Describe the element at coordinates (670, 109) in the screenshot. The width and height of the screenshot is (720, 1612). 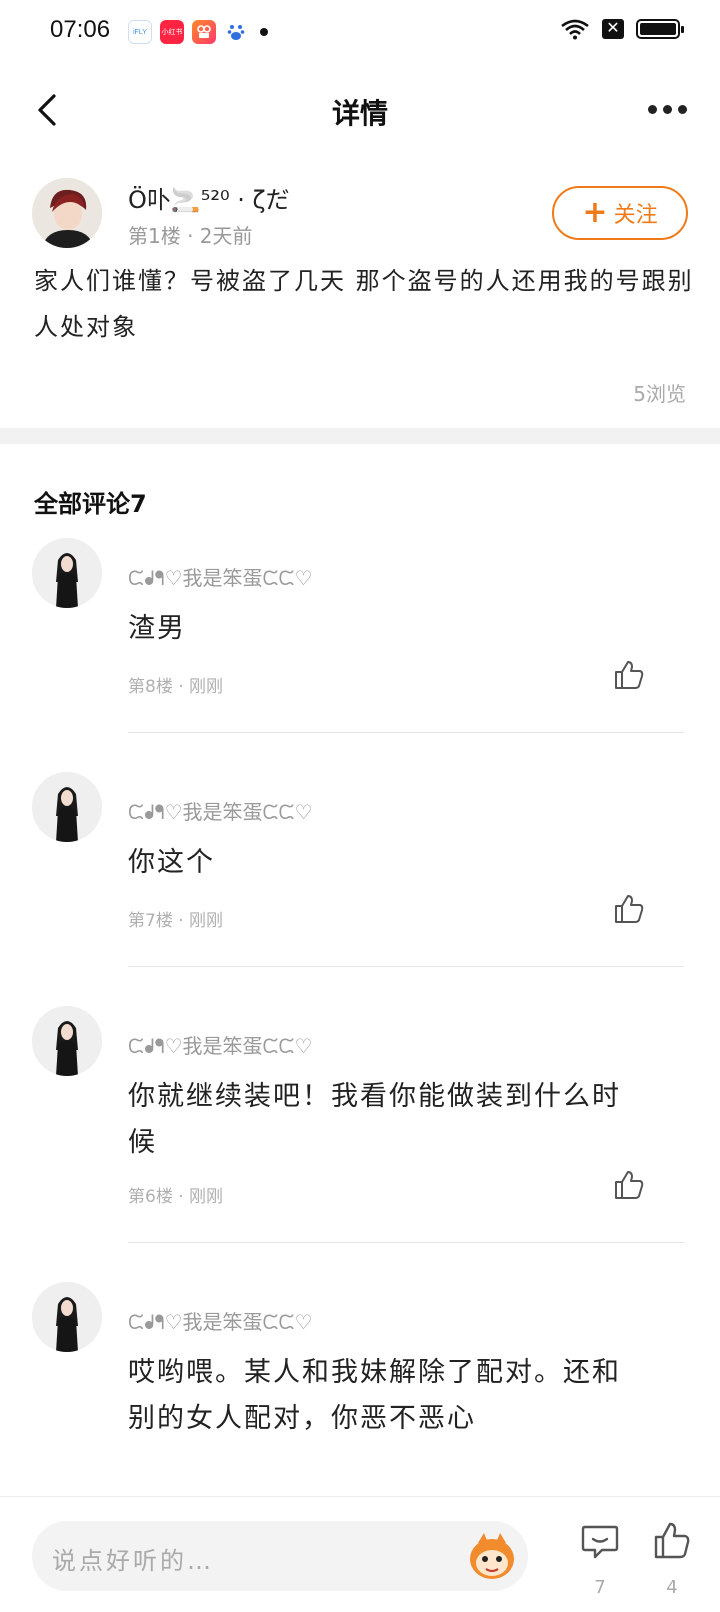
I see `more-icon` at that location.